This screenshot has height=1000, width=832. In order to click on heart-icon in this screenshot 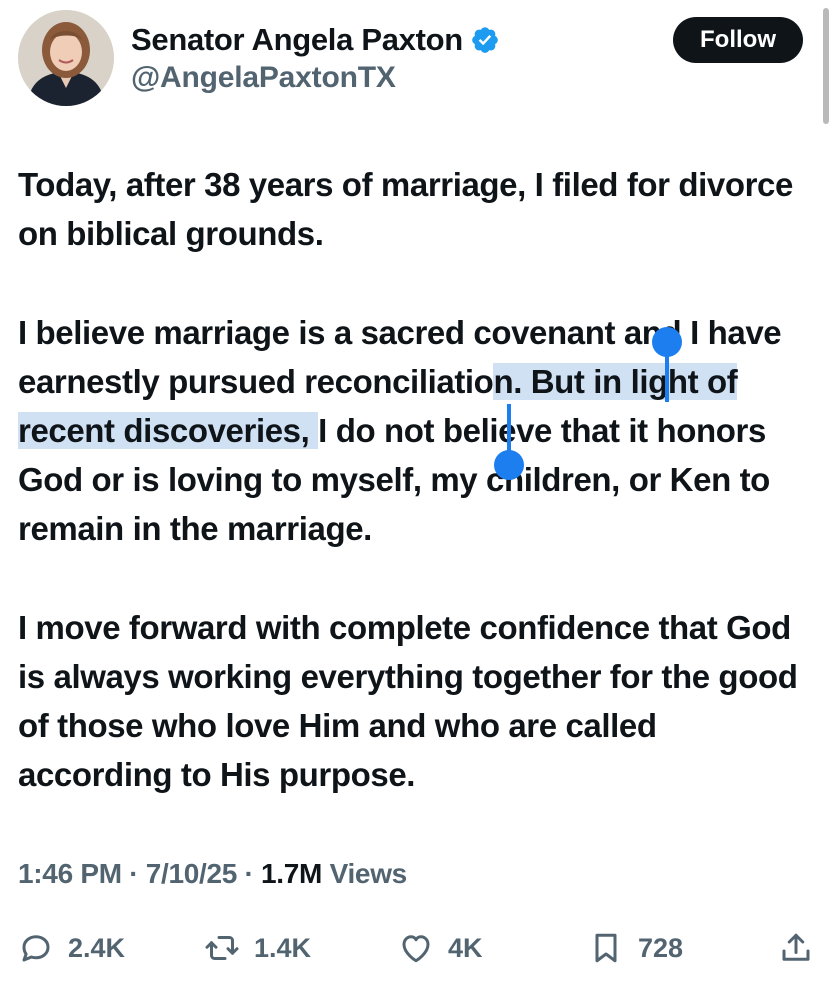, I will do `click(416, 949)`.